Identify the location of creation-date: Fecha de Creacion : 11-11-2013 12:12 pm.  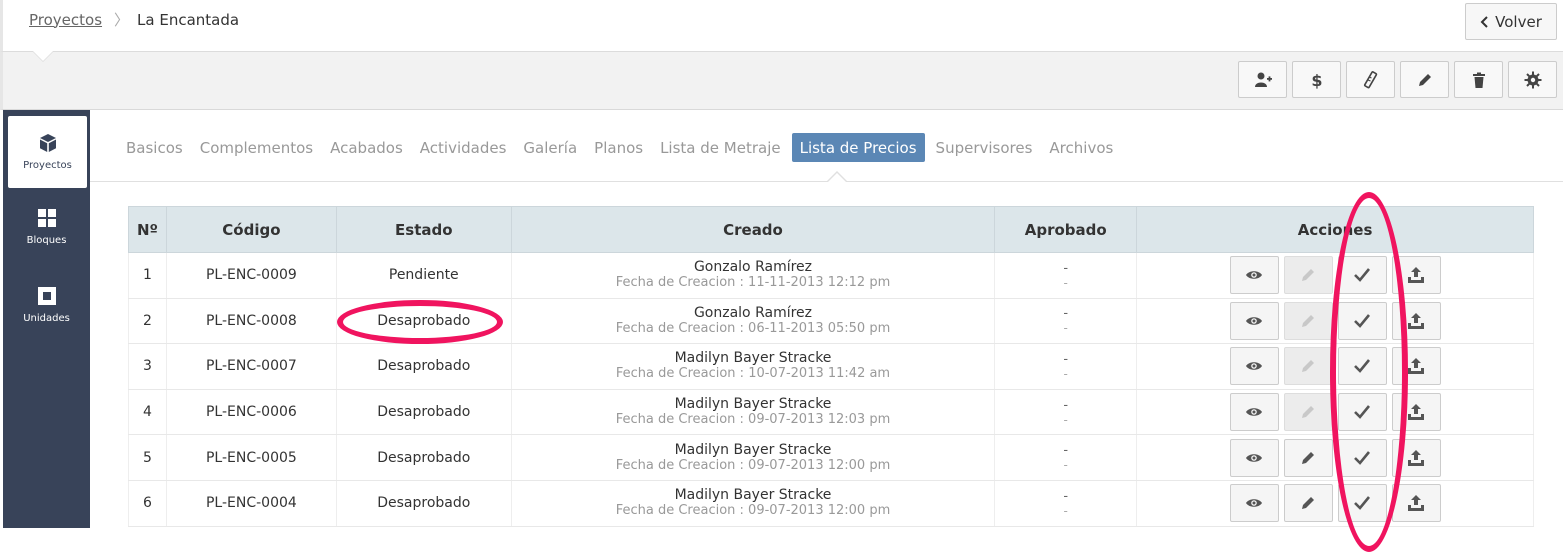
(753, 283).